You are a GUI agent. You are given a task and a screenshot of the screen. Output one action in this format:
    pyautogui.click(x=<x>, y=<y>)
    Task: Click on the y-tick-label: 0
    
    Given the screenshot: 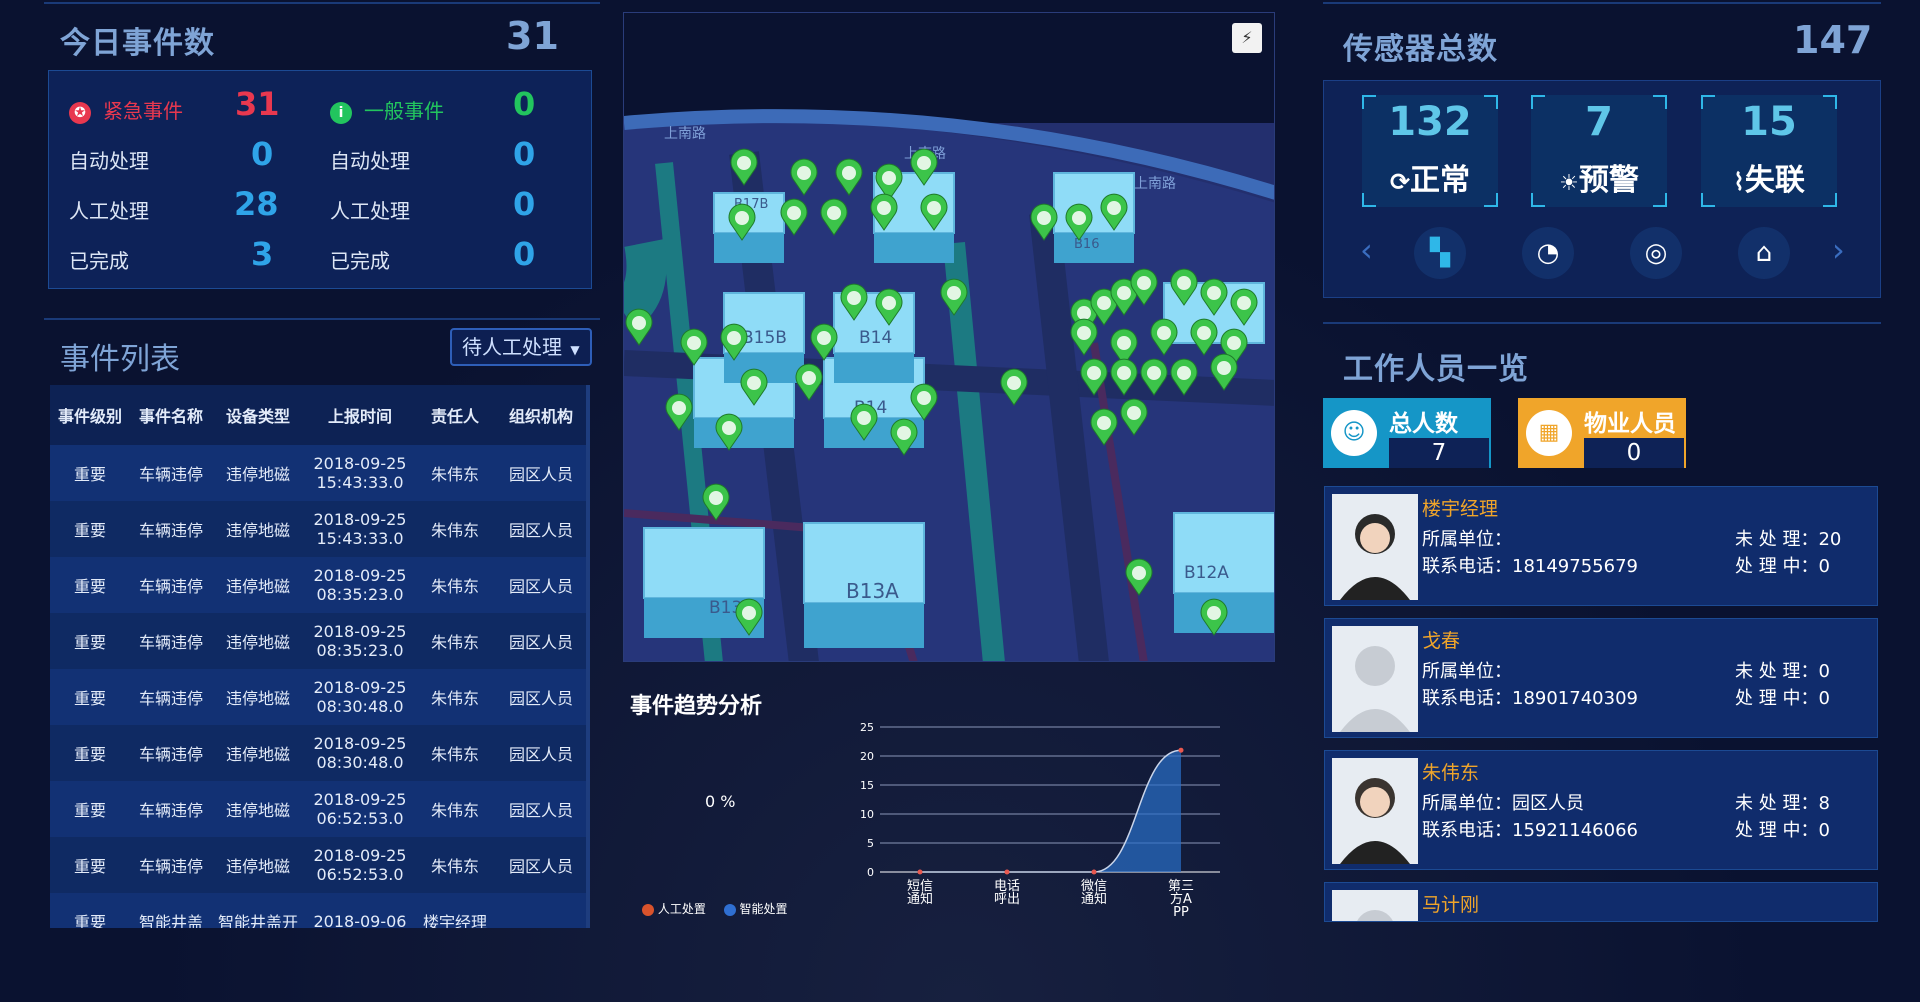 What is the action you would take?
    pyautogui.click(x=870, y=872)
    